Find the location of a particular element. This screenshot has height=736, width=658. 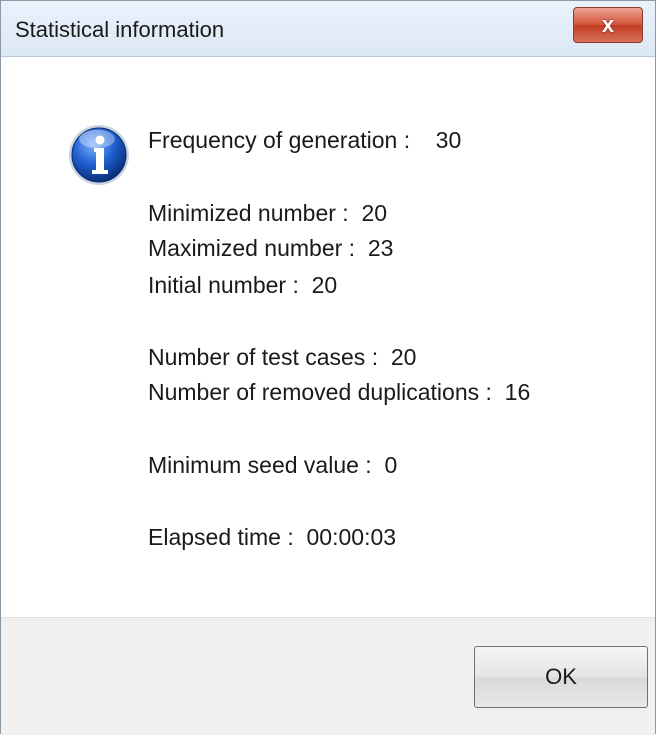

initial-number-text: Initial number : 20 is located at coordinates (243, 285).